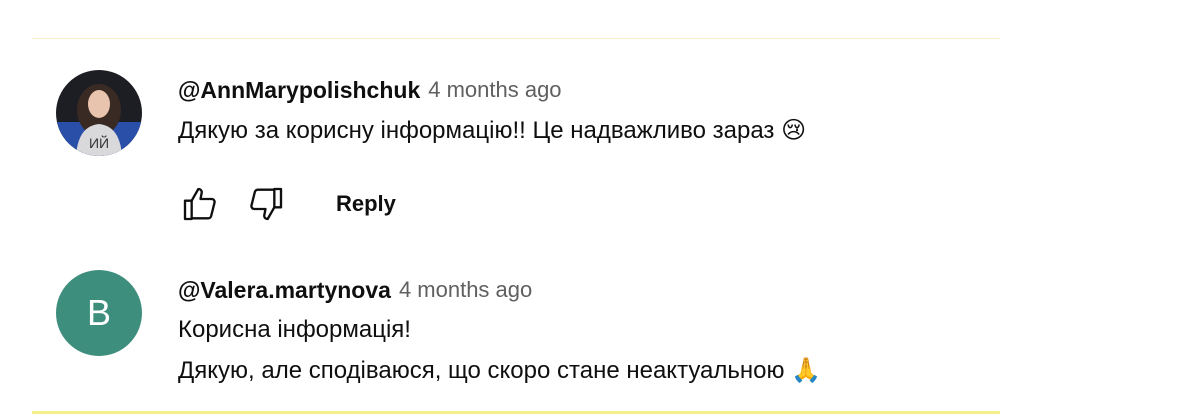  I want to click on like-button, so click(200, 204).